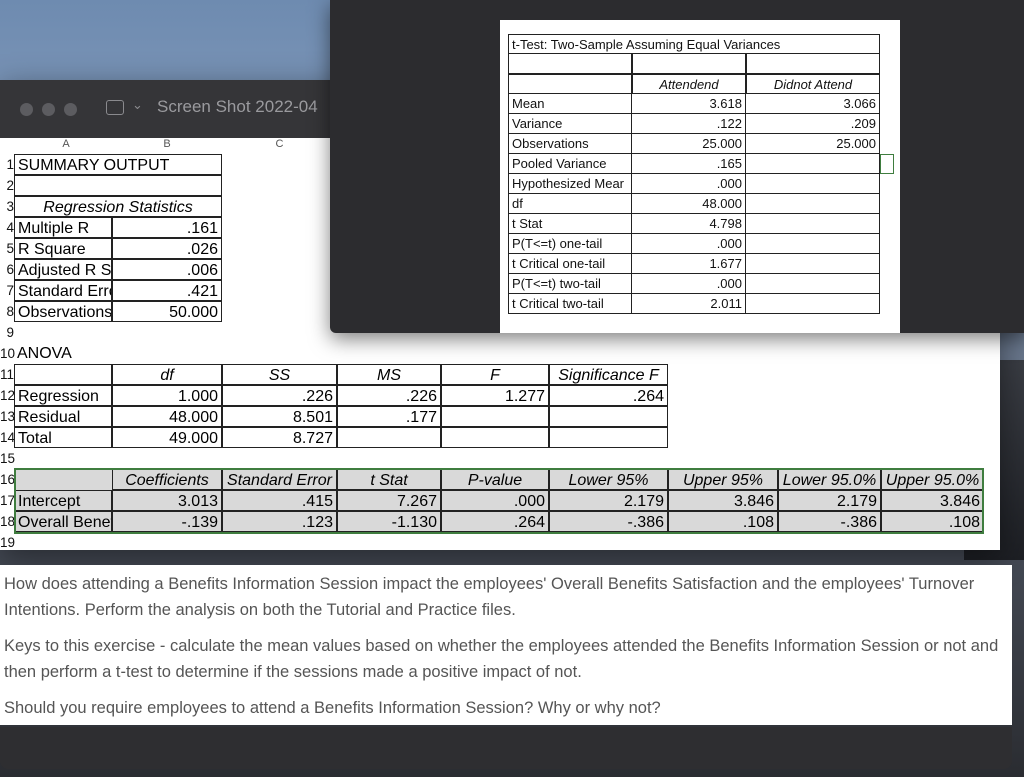 Image resolution: width=1024 pixels, height=777 pixels. I want to click on summary-output-title: SUMMARY OUTPUT, so click(118, 164).